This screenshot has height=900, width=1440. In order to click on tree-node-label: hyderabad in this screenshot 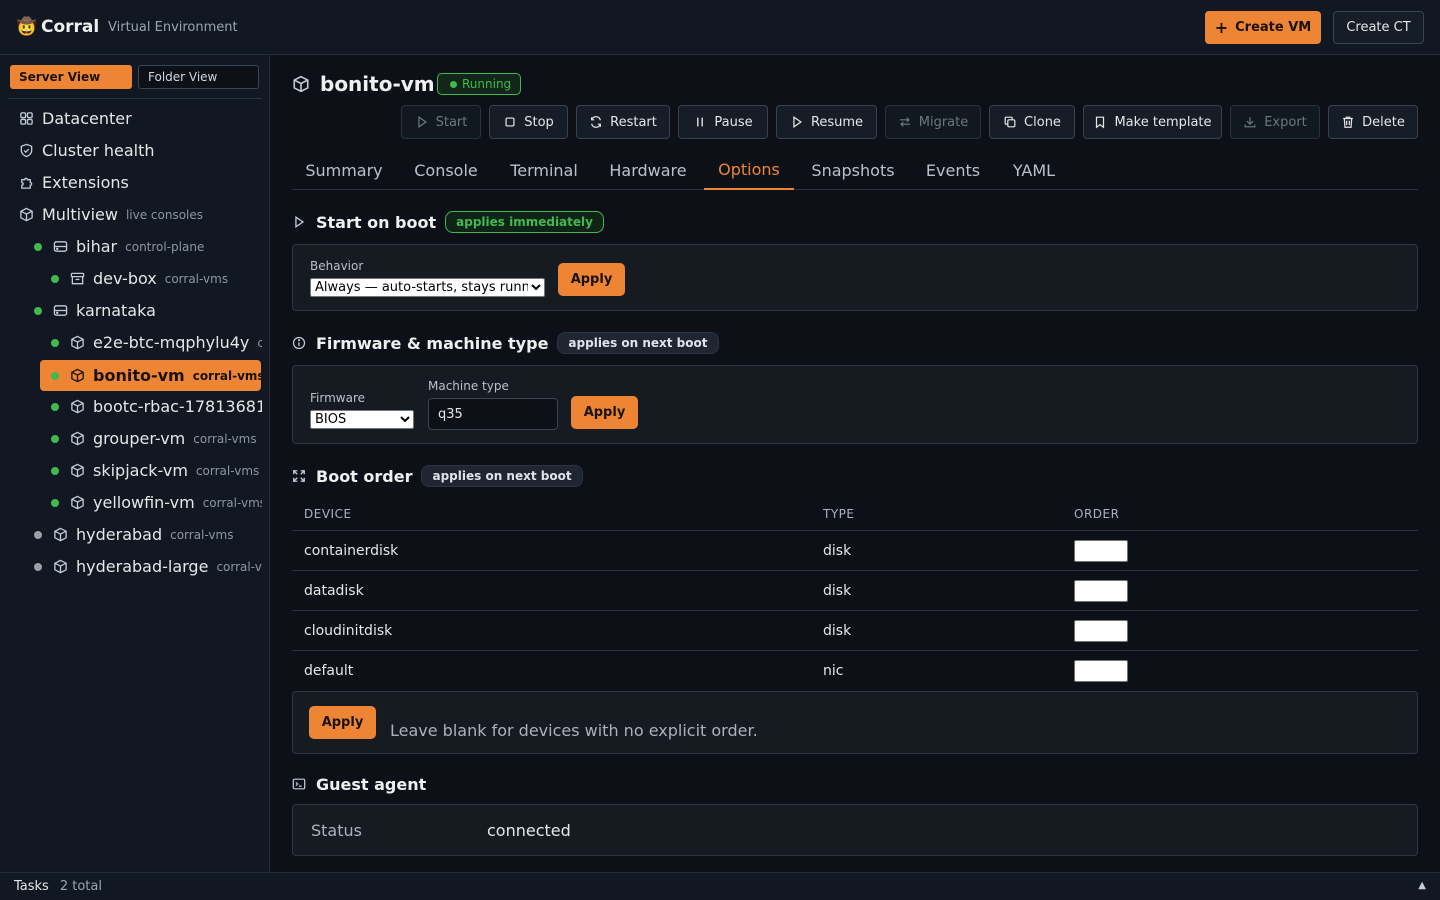, I will do `click(119, 534)`.